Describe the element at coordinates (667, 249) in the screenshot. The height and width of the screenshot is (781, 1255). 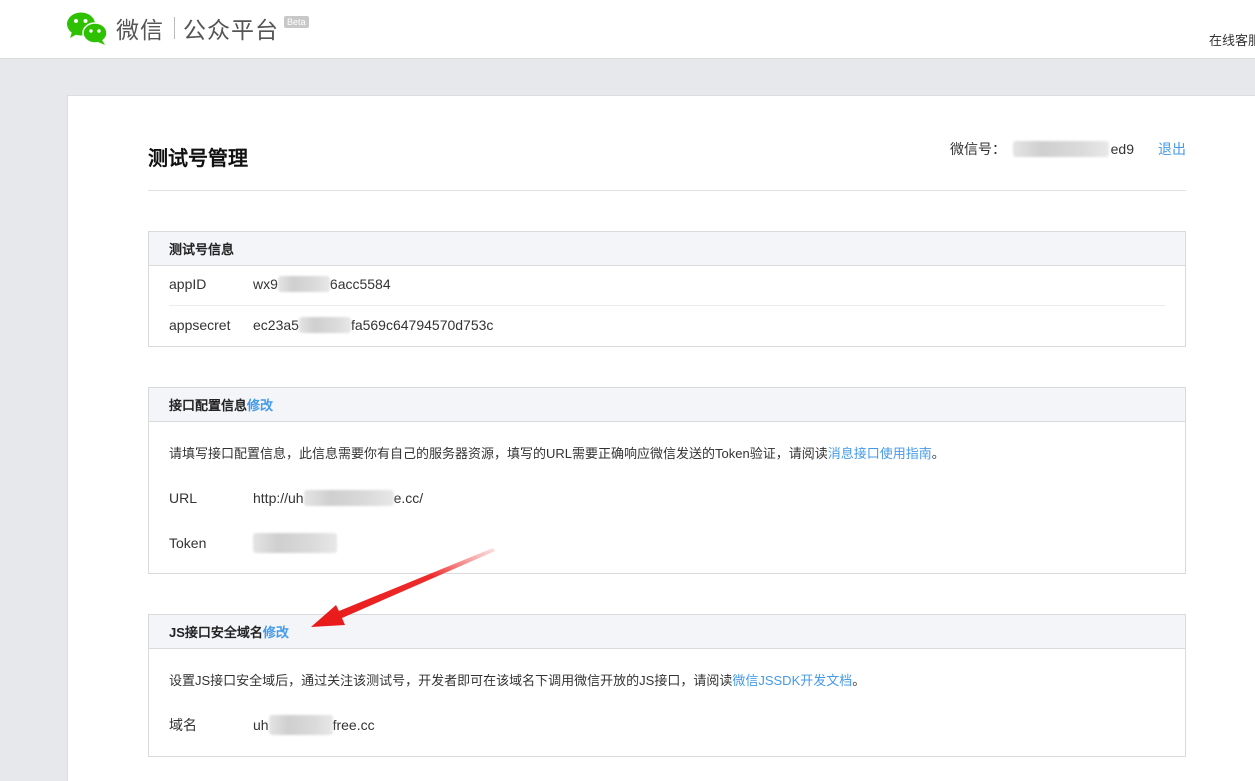
I see `section-header: 测试号信息` at that location.